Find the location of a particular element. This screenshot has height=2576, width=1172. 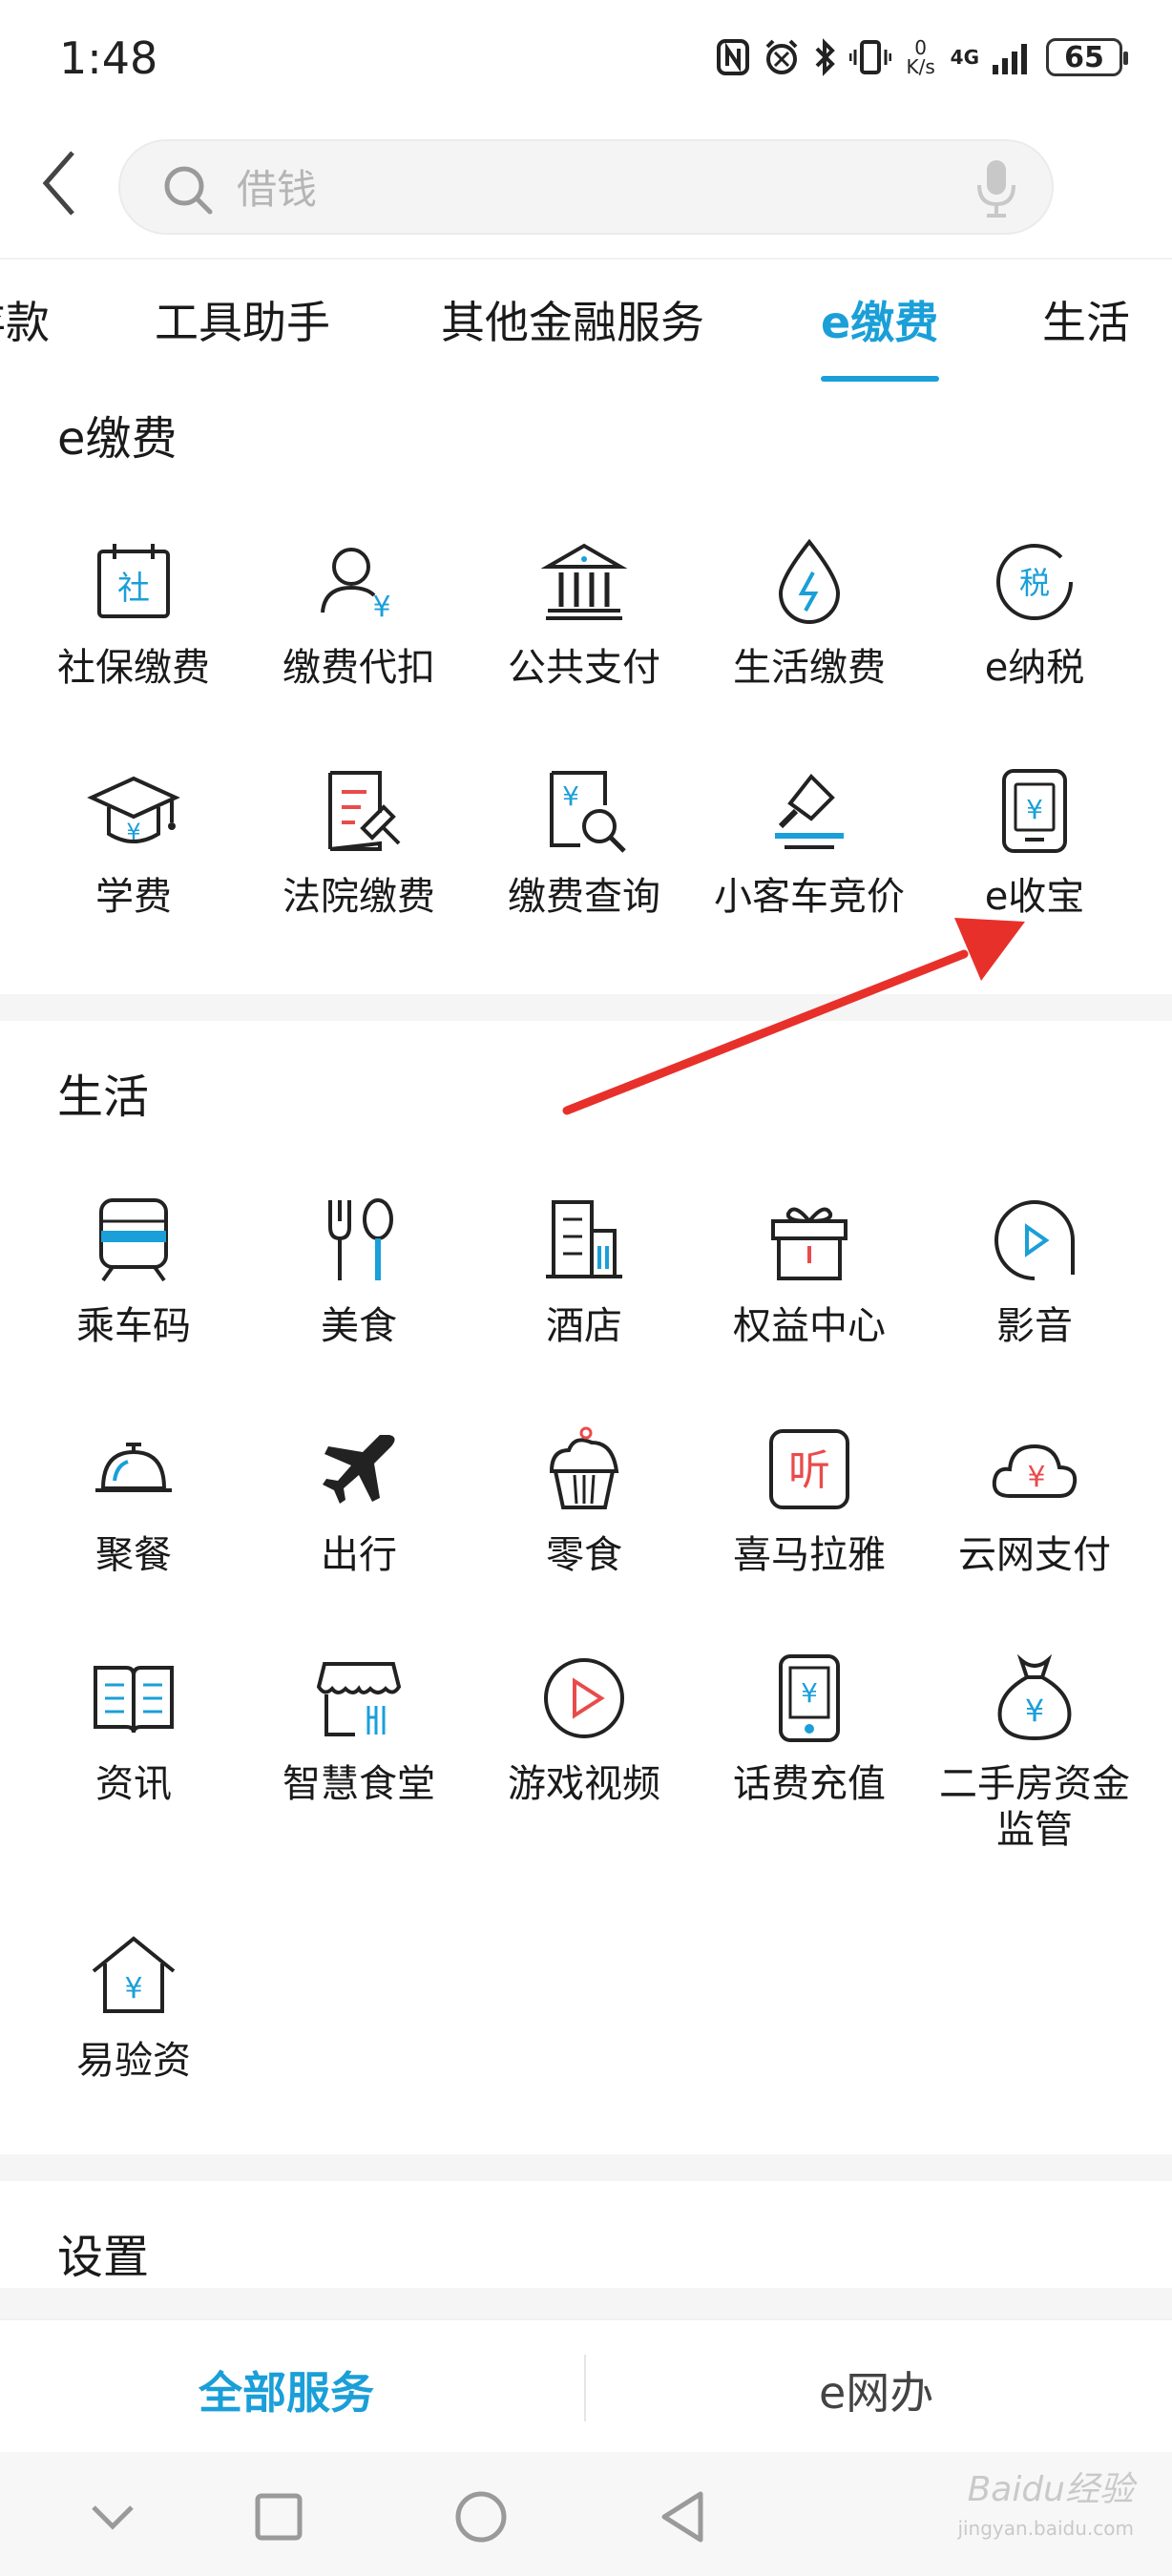

service-hotel: 酒店 is located at coordinates (584, 1271).